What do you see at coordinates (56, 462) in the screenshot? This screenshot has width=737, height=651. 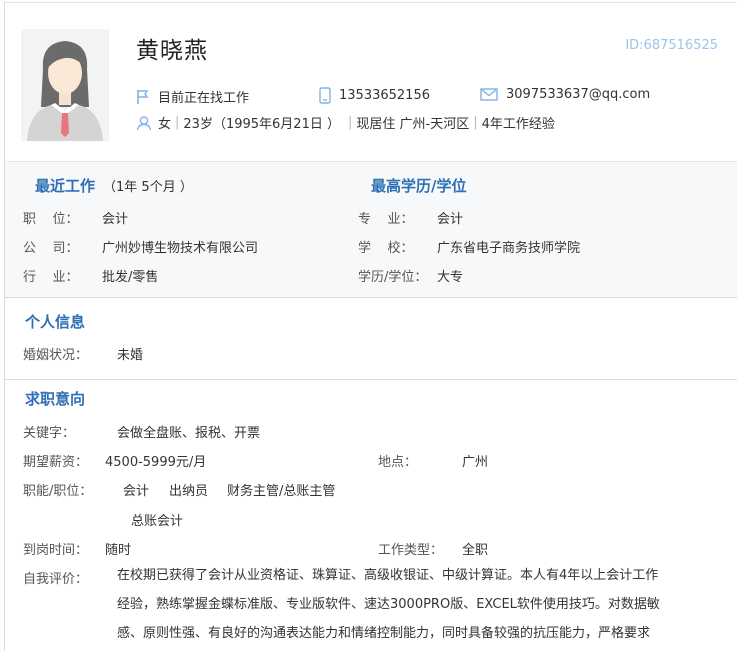 I see `salary-label: 期望薪资：` at bounding box center [56, 462].